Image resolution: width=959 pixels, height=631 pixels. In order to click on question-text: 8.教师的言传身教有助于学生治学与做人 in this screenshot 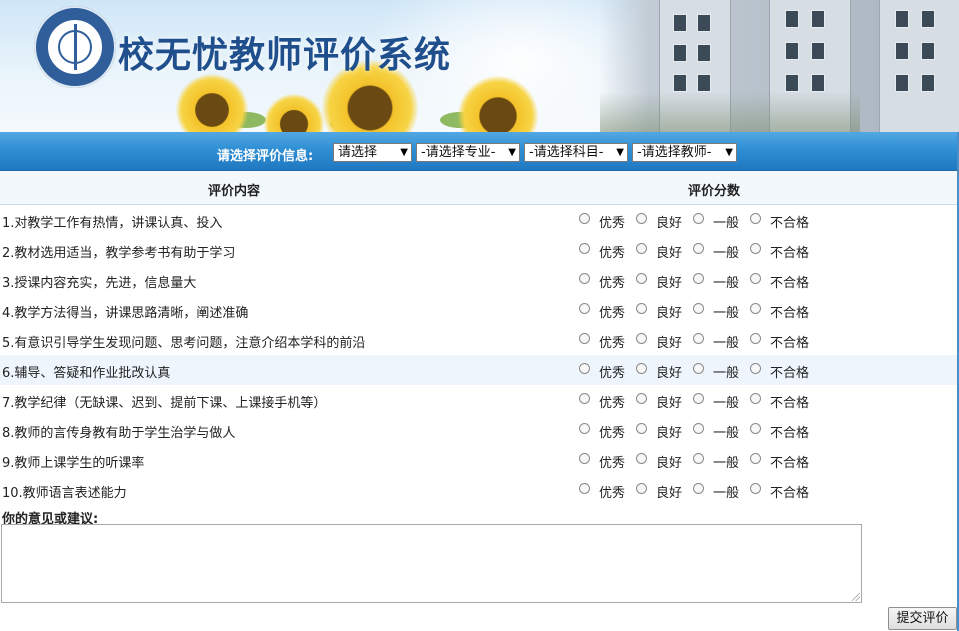, I will do `click(119, 433)`.